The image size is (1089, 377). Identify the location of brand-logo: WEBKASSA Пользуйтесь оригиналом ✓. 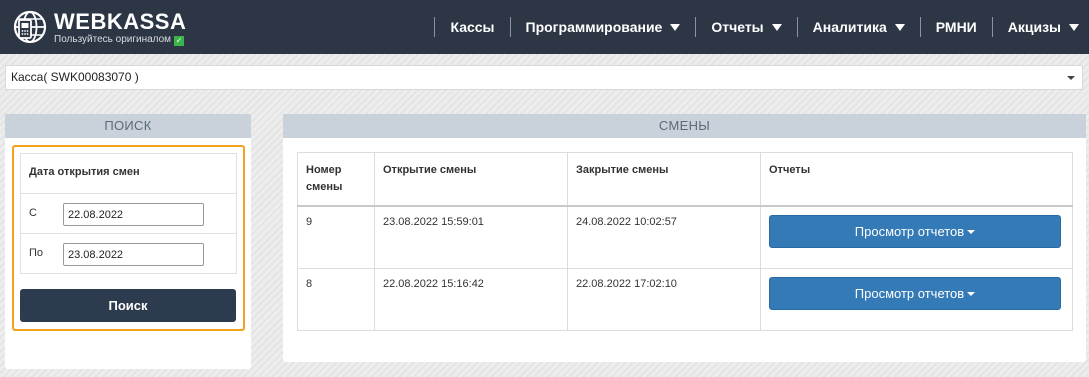
(108, 28).